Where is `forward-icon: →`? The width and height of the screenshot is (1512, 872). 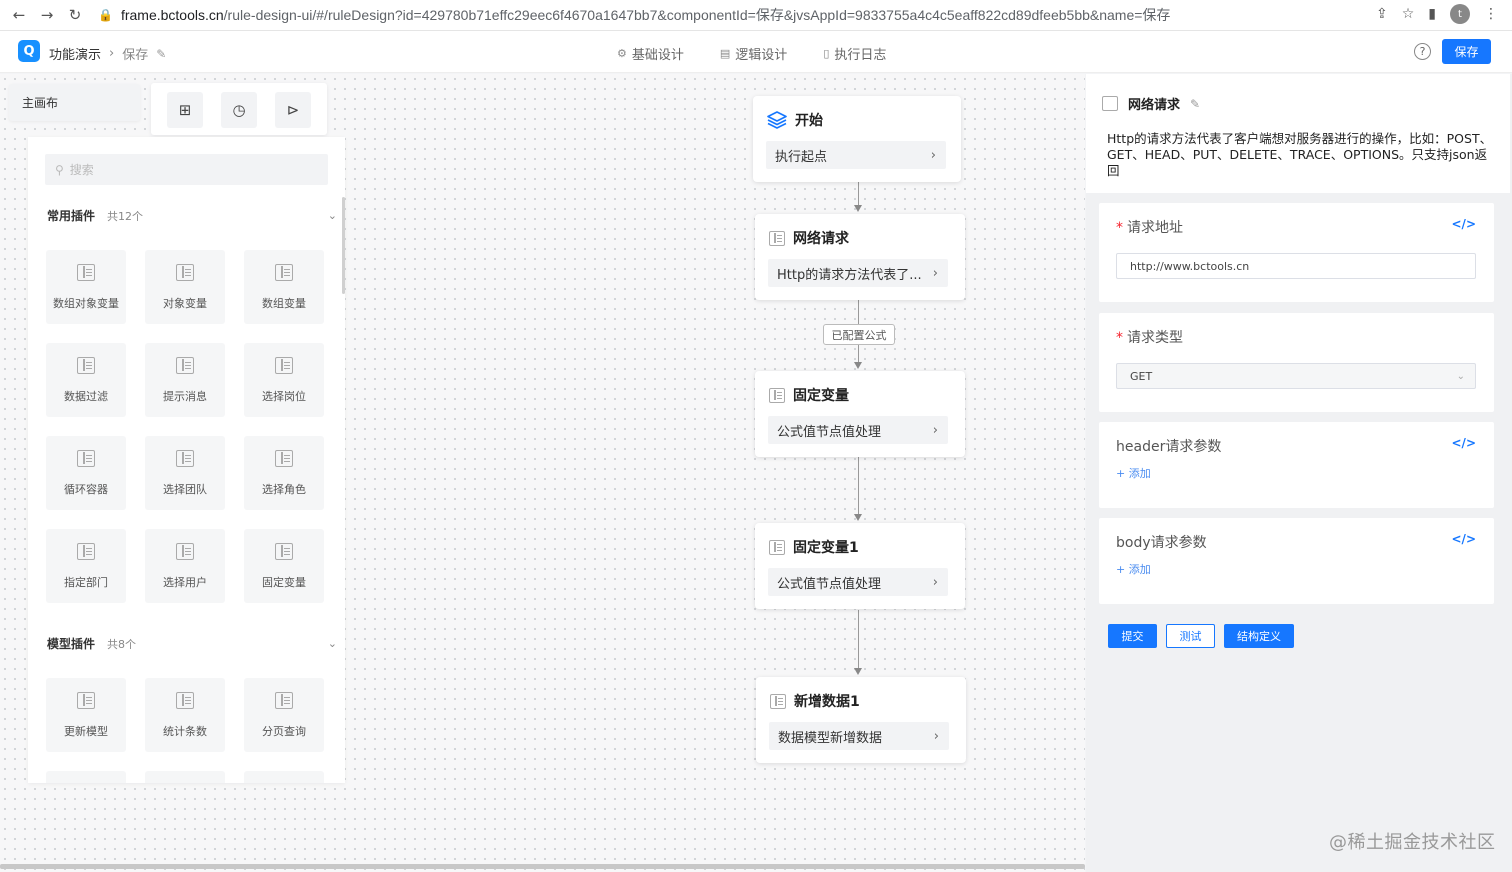
forward-icon: → is located at coordinates (47, 15).